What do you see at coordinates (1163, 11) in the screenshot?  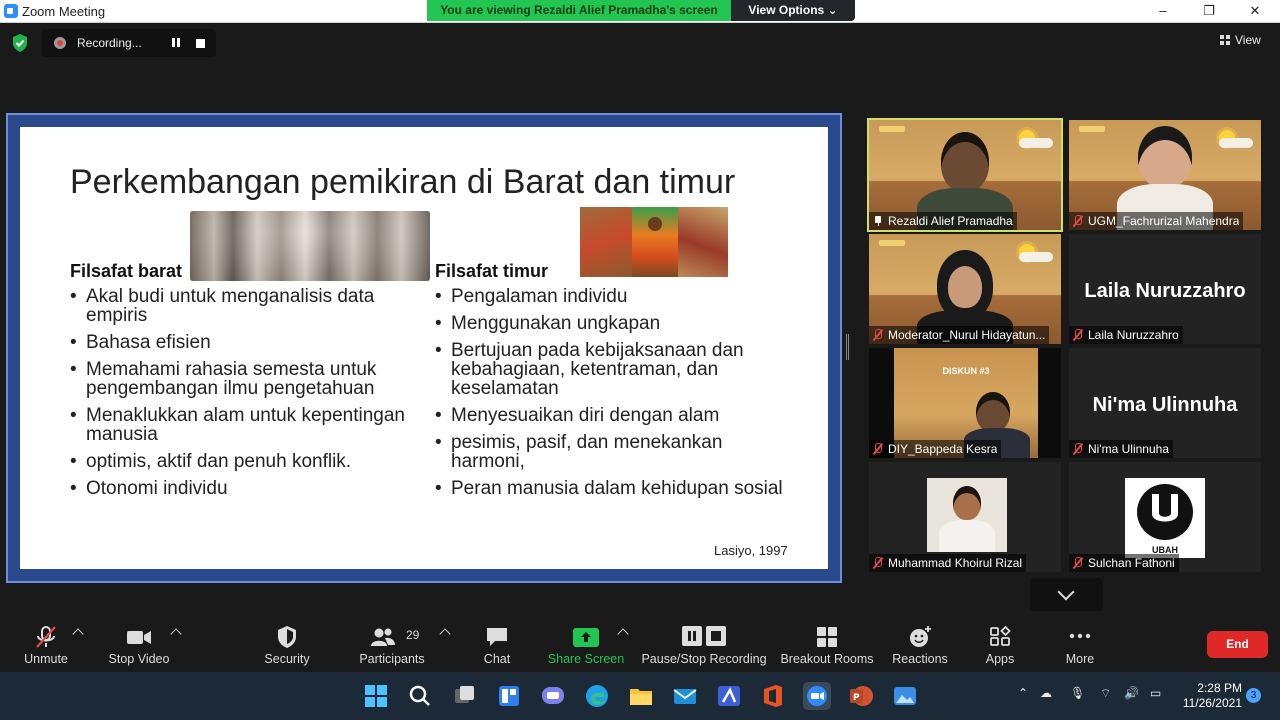 I see `minimize-button: –` at bounding box center [1163, 11].